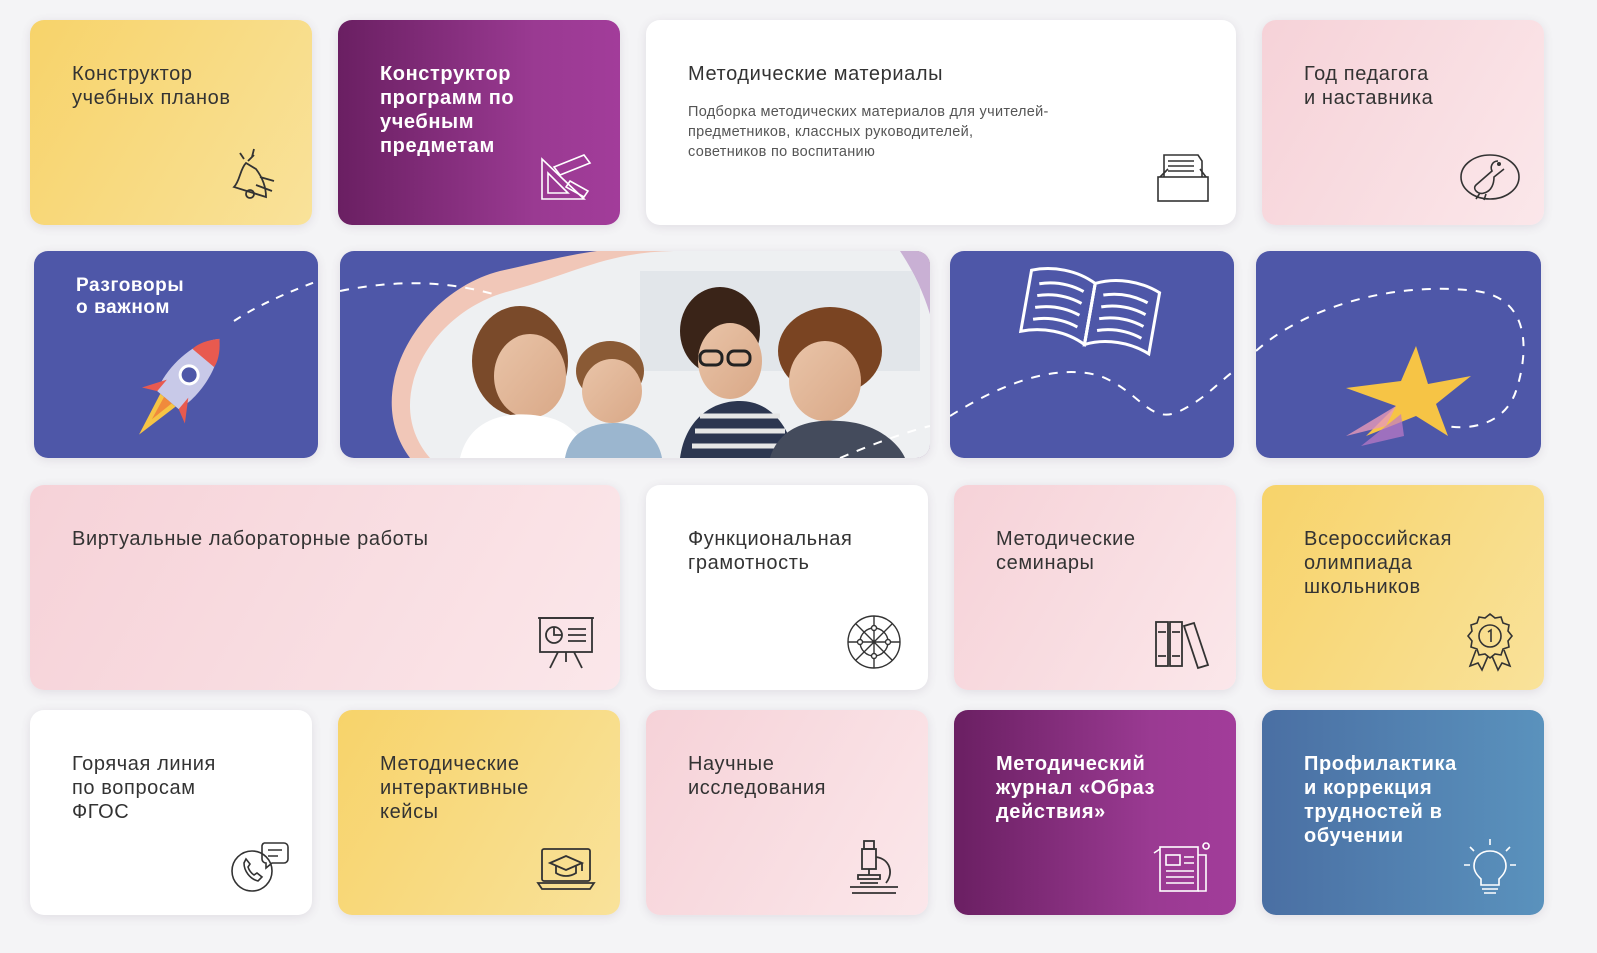  Describe the element at coordinates (635, 354) in the screenshot. I see `hero-photo` at that location.